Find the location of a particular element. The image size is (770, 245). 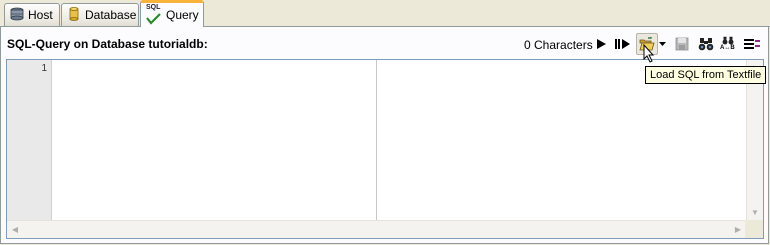

find-button is located at coordinates (706, 44).